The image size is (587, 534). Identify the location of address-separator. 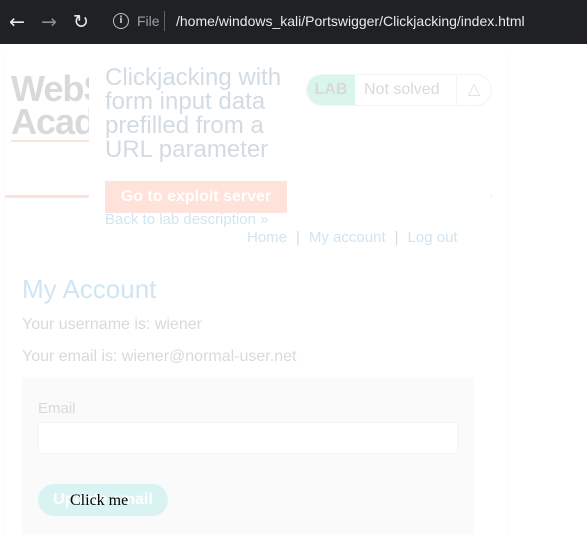
(164, 21).